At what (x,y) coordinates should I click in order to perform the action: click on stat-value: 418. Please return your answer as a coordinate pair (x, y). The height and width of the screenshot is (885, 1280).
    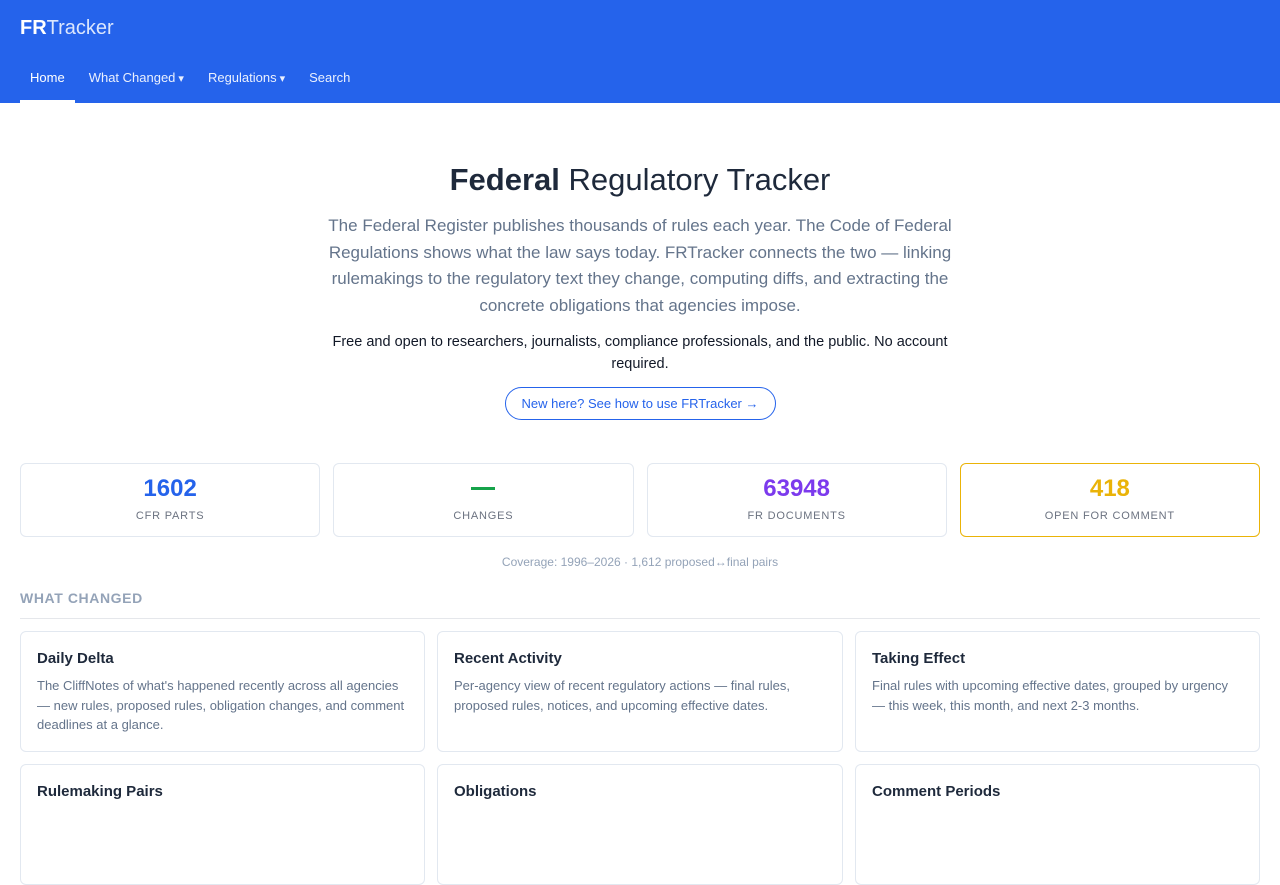
    Looking at the image, I should click on (1109, 488).